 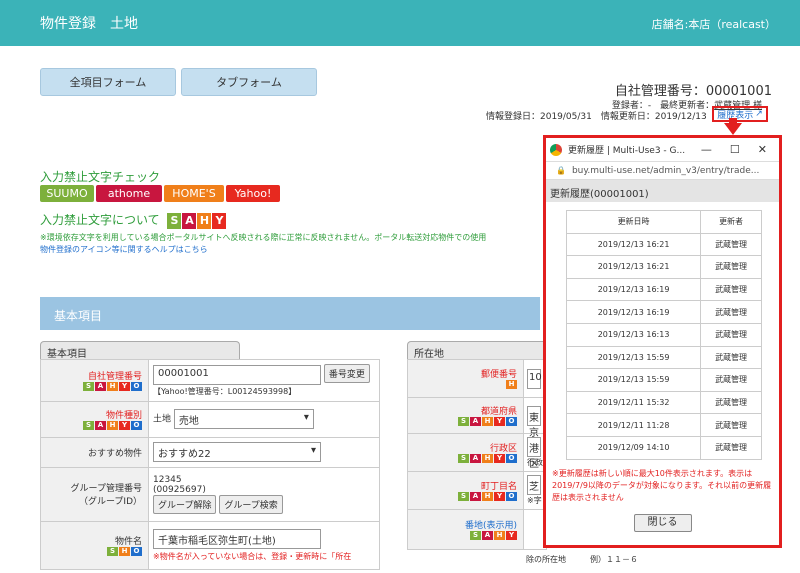 I want to click on name-label-cell: 物件名 SHO, so click(x=94, y=545).